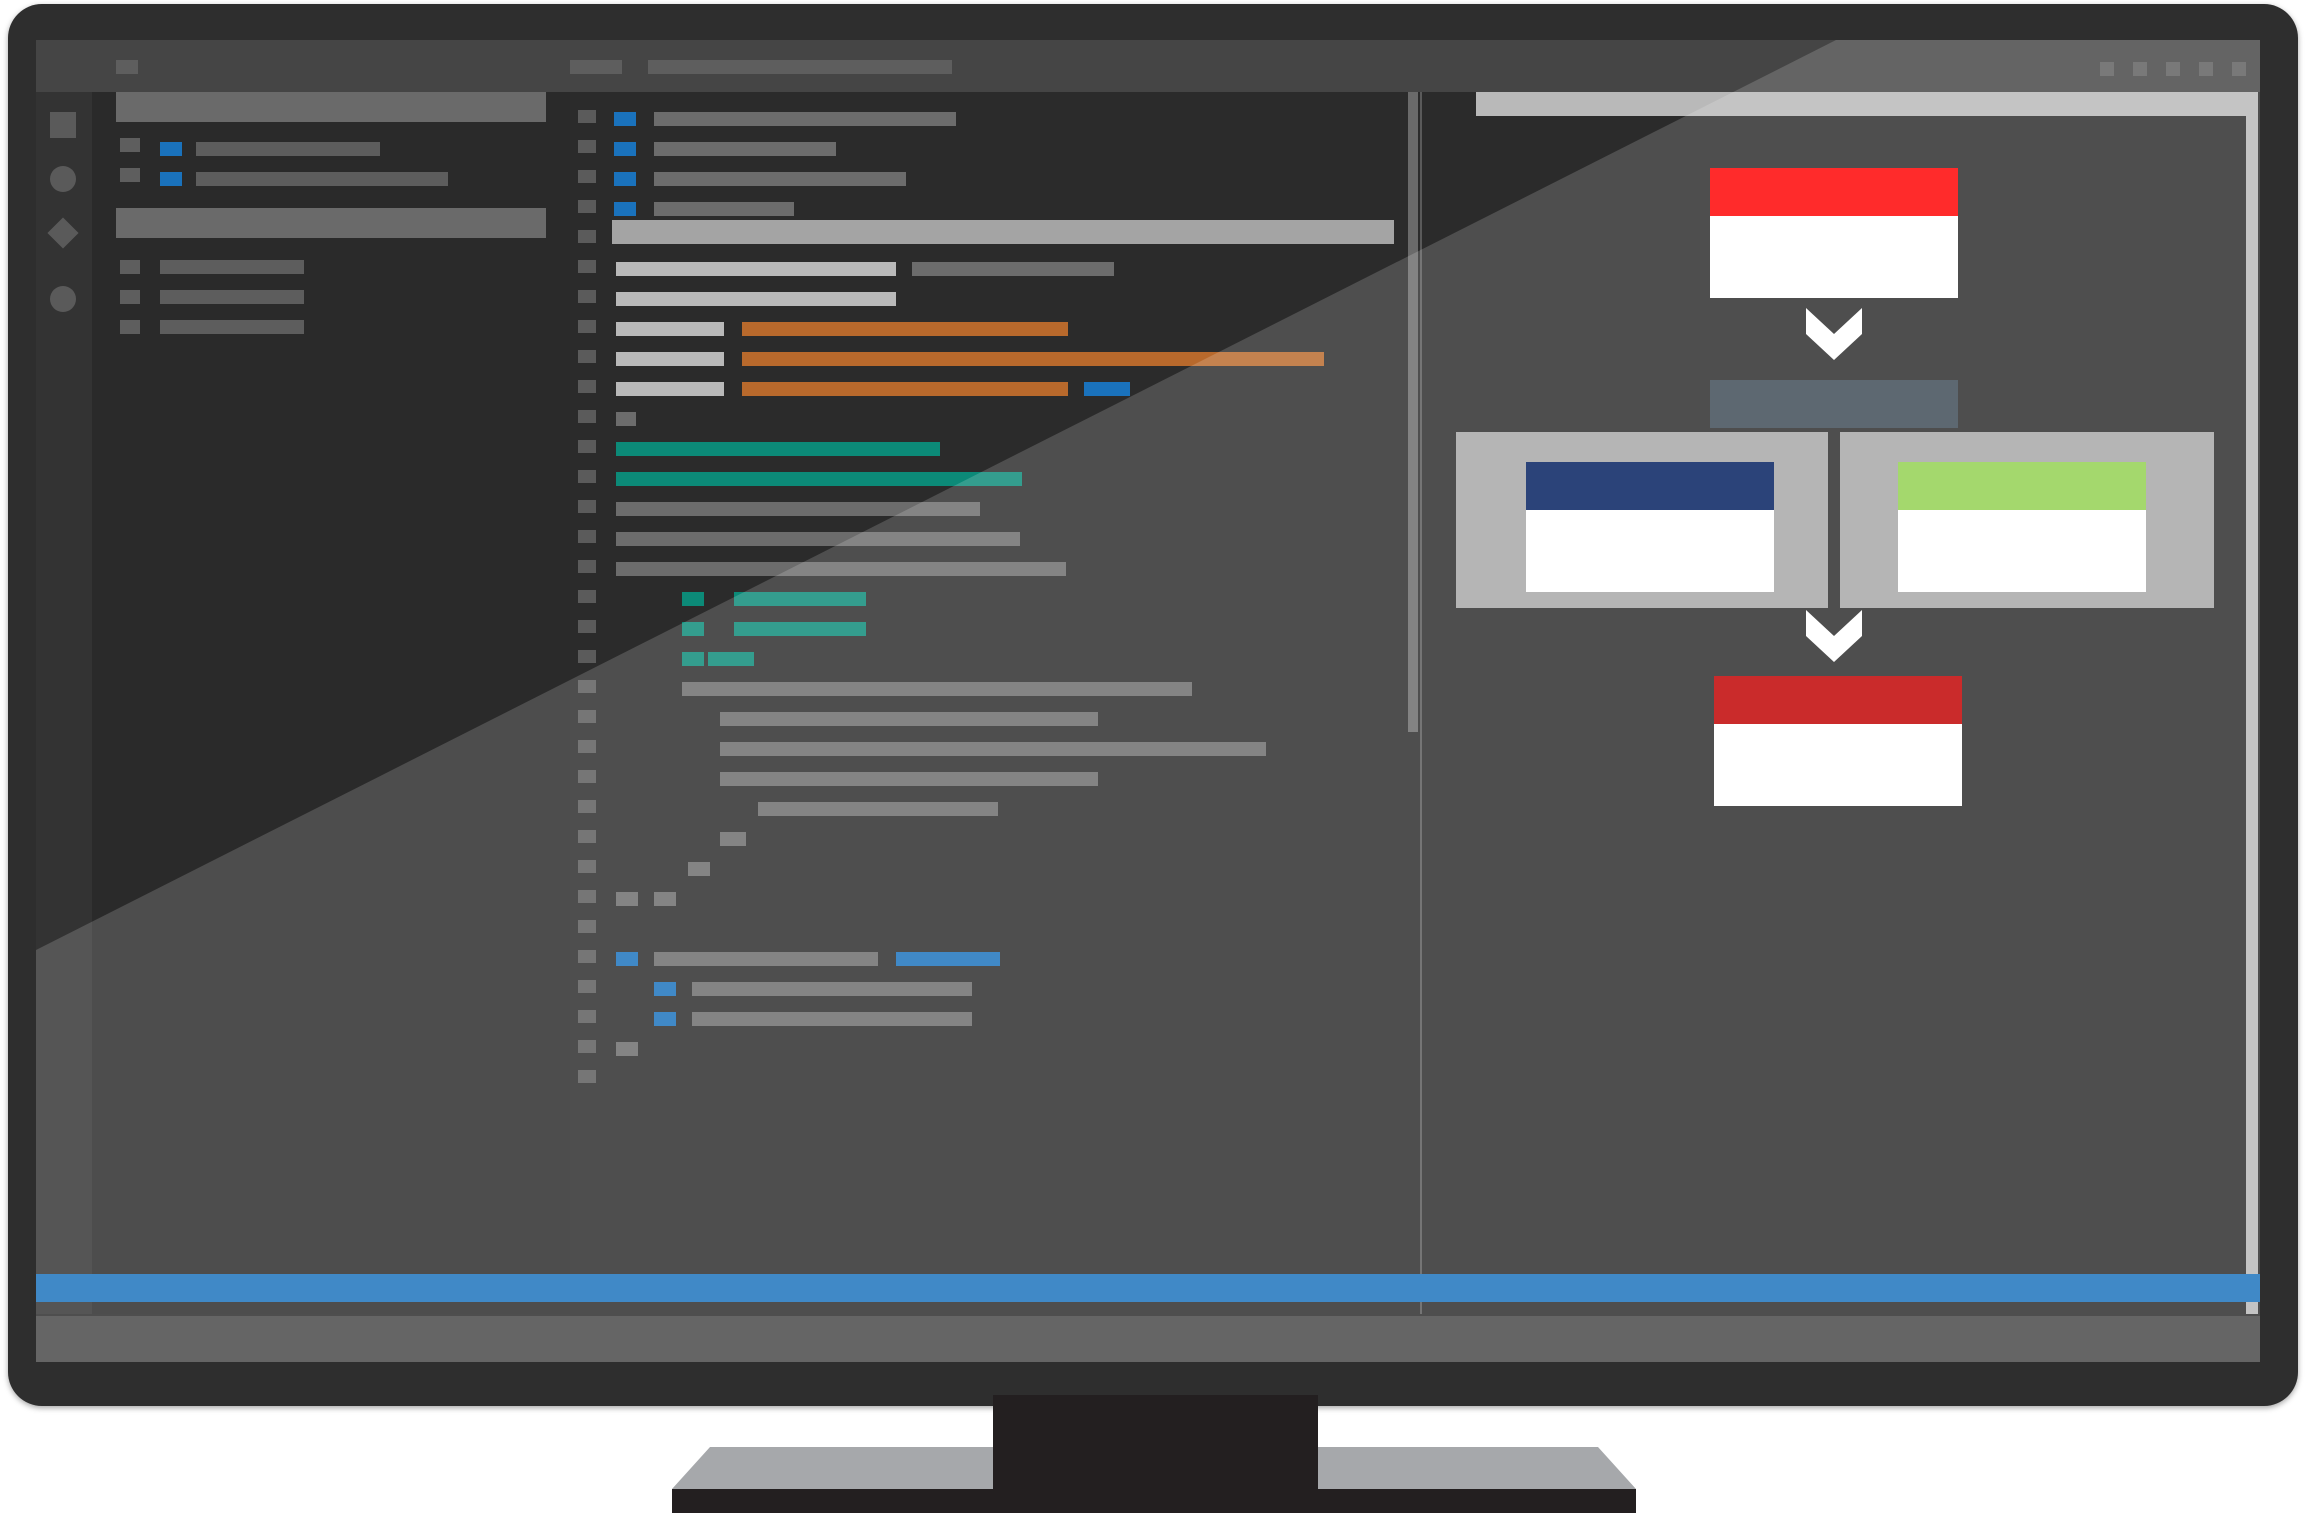 This screenshot has width=2307, height=1523. I want to click on search-icon, so click(63, 179).